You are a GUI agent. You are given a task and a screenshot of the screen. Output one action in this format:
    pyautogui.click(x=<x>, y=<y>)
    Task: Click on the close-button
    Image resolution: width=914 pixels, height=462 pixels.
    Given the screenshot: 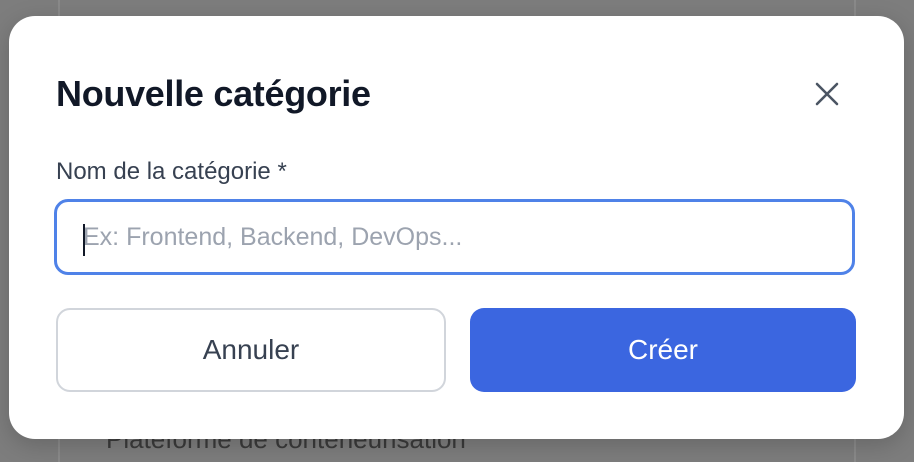 What is the action you would take?
    pyautogui.click(x=827, y=94)
    